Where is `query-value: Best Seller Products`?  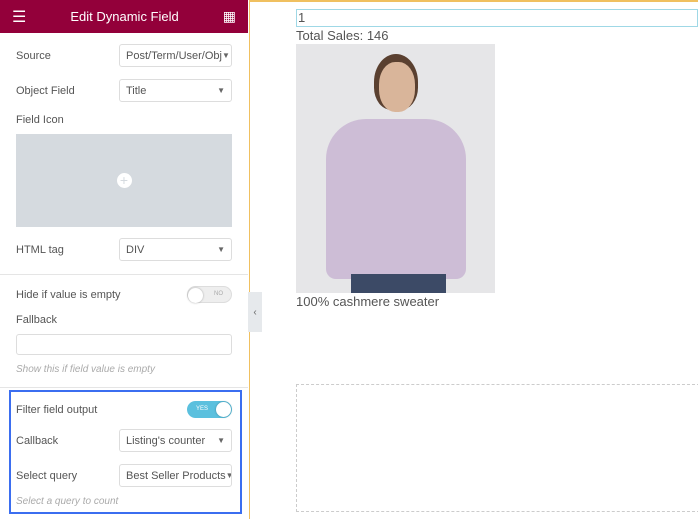 query-value: Best Seller Products is located at coordinates (176, 475).